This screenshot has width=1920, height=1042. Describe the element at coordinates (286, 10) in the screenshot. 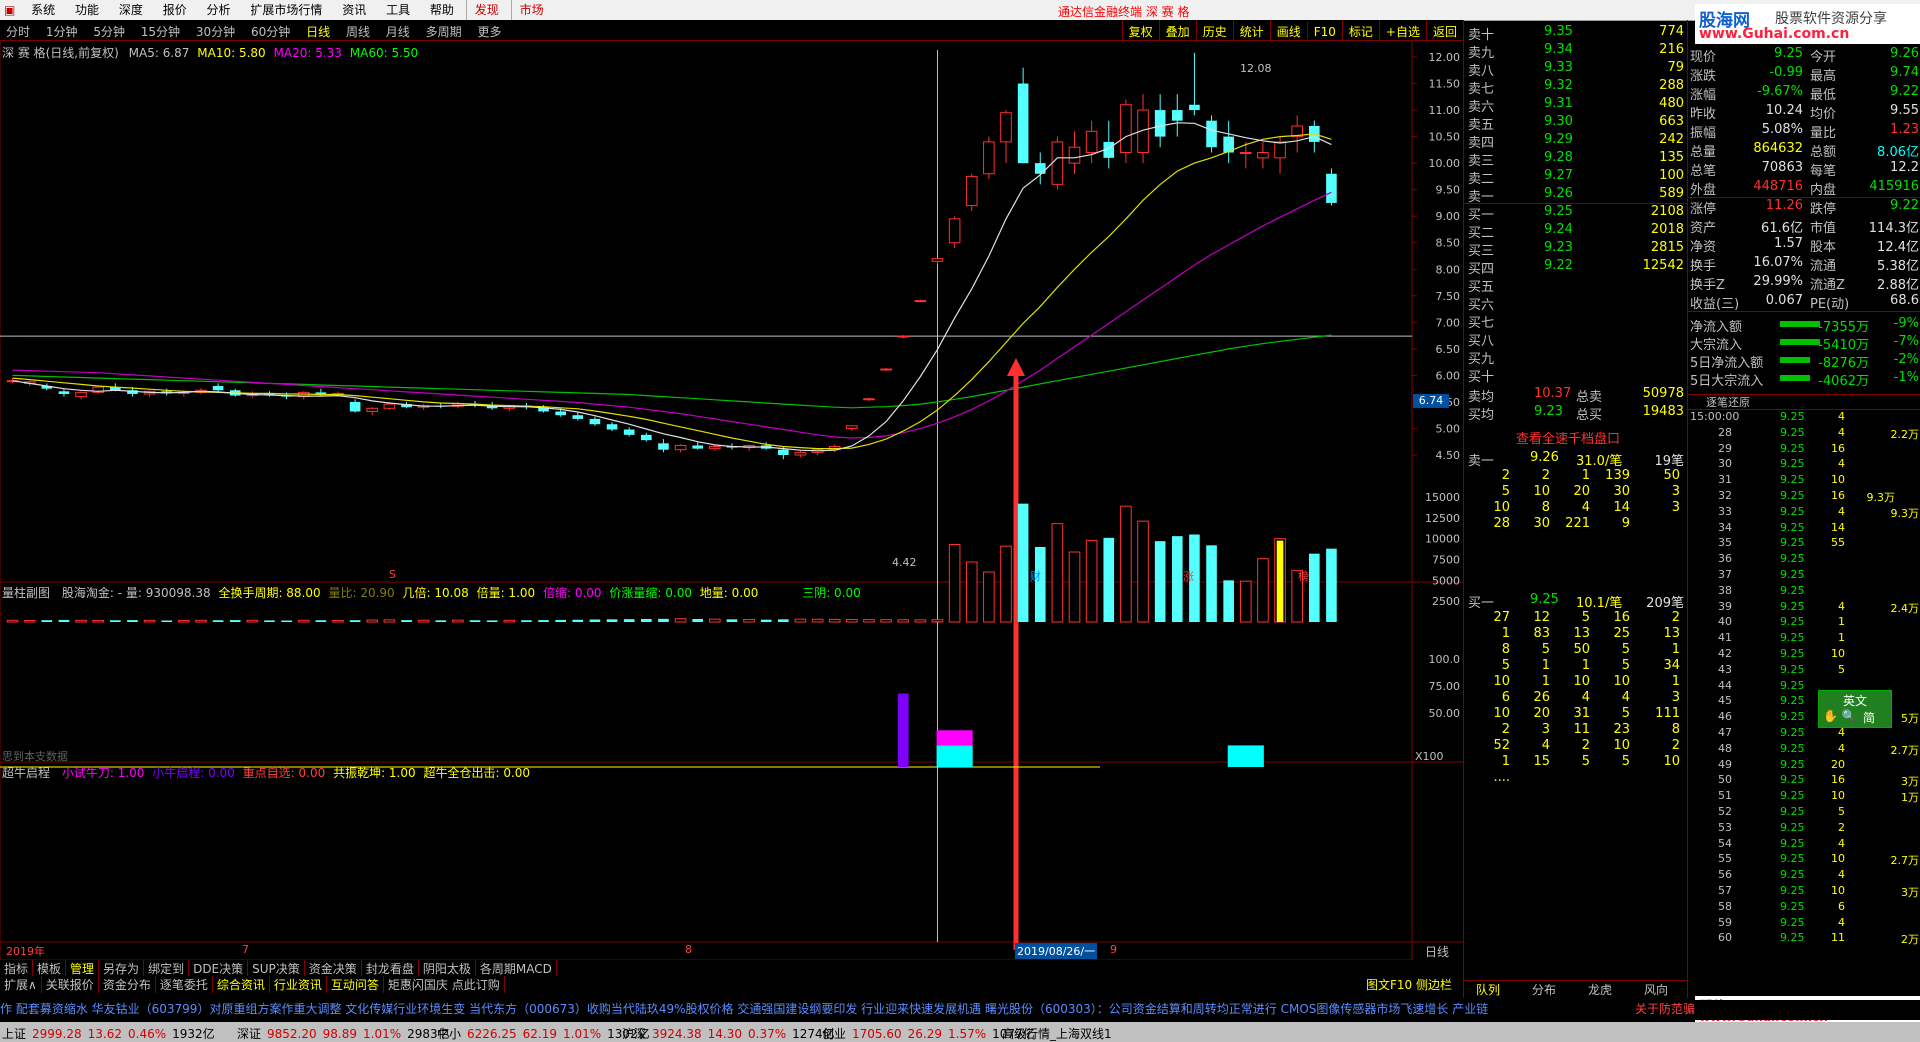

I see `menu-item-extended: 扩展市场行情` at that location.